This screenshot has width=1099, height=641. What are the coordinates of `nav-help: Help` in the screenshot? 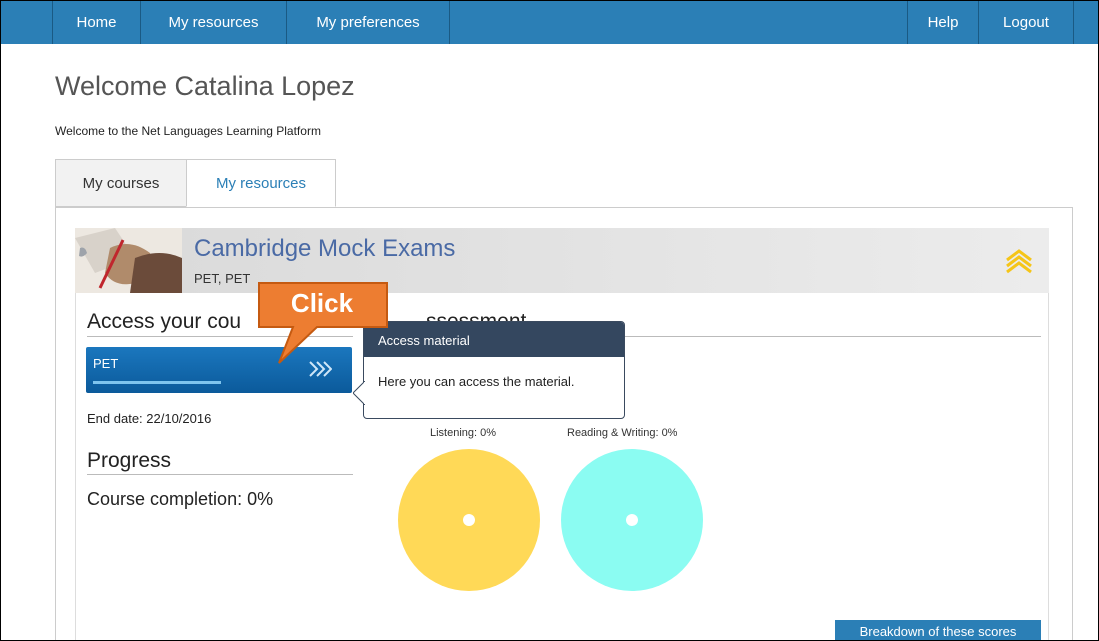 It's located at (943, 22).